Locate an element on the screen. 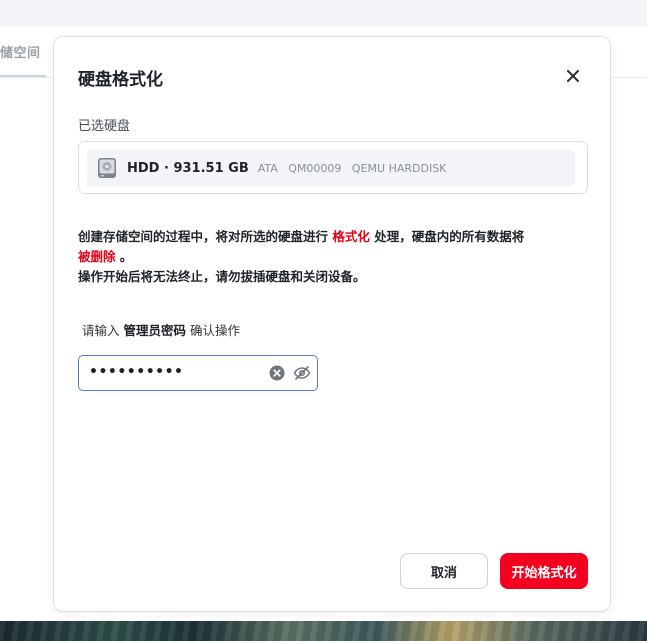  disk-name: HDD · 931.51 GB is located at coordinates (188, 168).